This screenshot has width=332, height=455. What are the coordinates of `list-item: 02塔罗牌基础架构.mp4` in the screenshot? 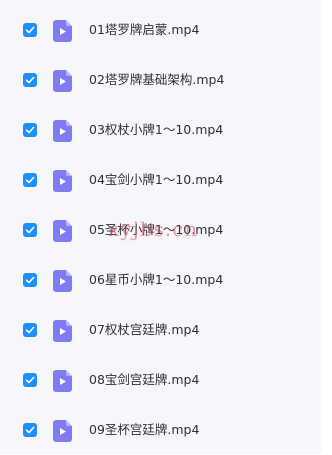 It's located at (161, 80).